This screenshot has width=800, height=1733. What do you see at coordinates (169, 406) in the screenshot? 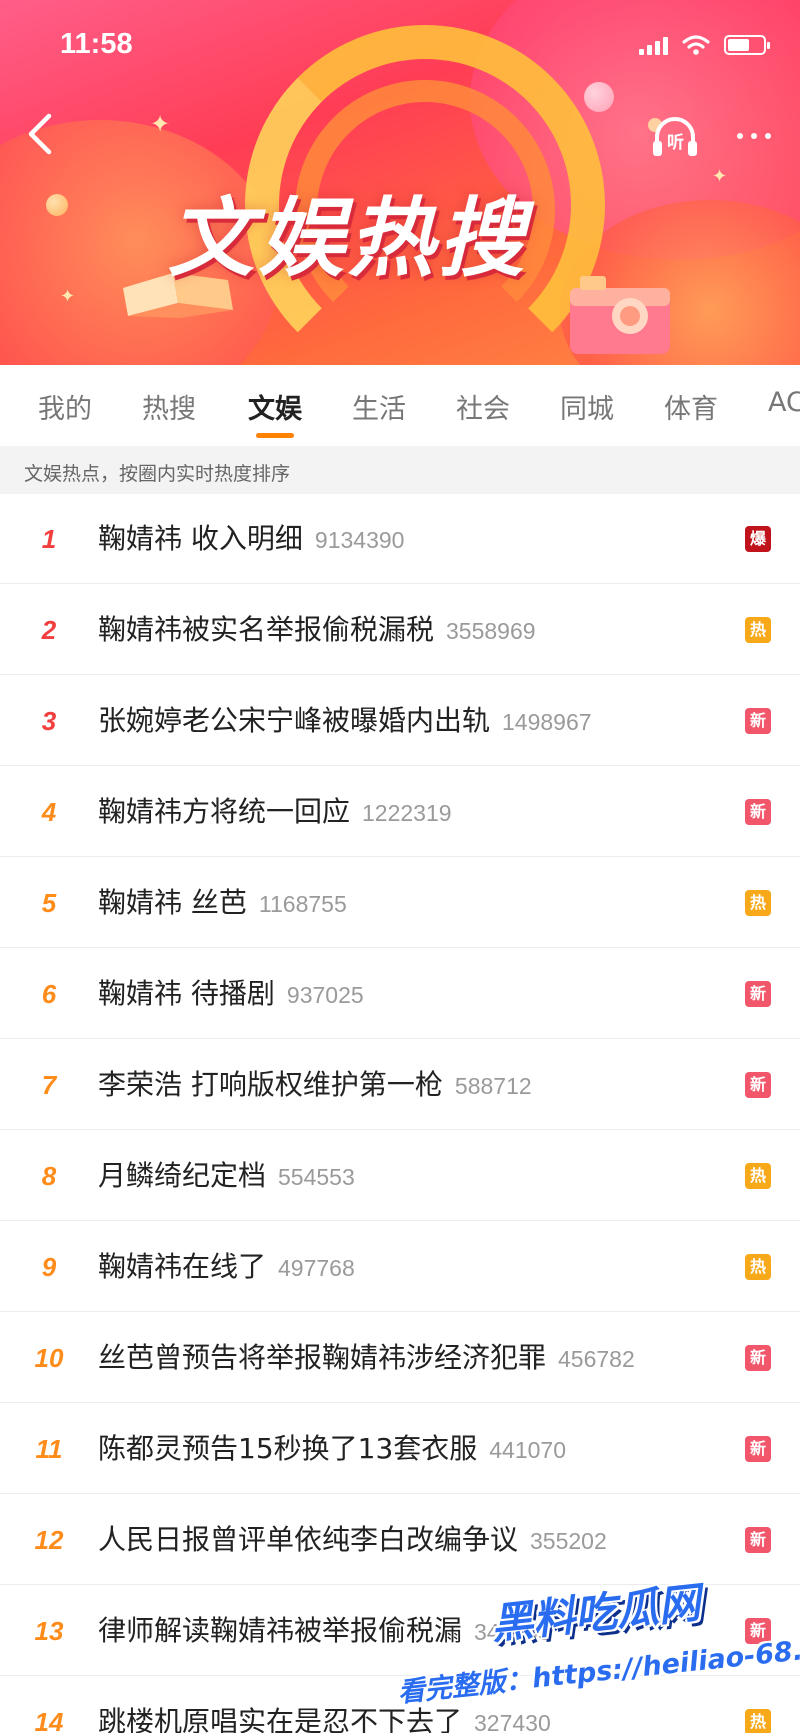
I see `tab-hot-search: 热搜` at bounding box center [169, 406].